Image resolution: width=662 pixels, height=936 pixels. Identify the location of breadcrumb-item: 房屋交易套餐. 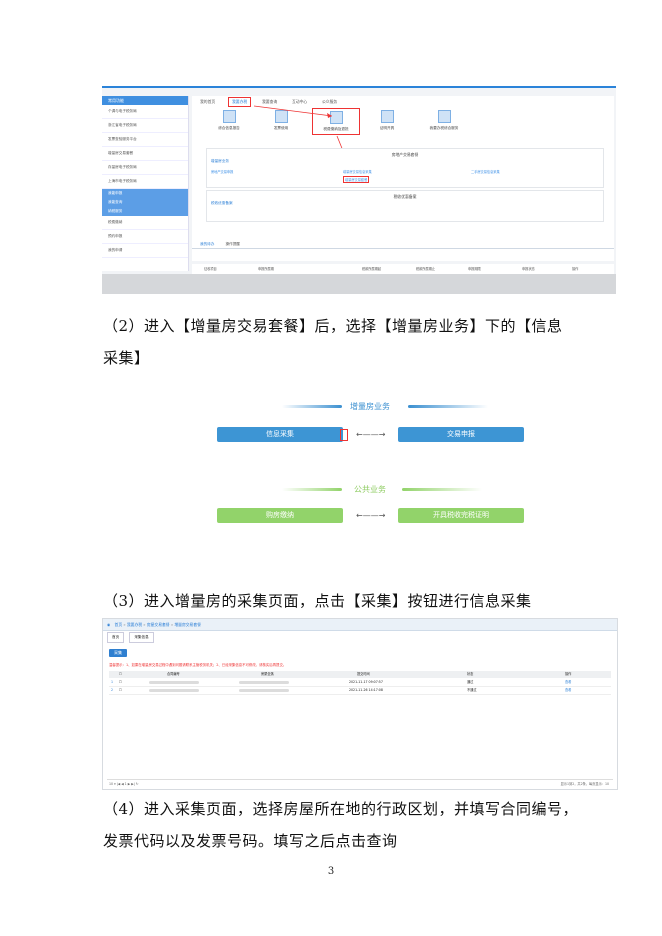
(158, 624).